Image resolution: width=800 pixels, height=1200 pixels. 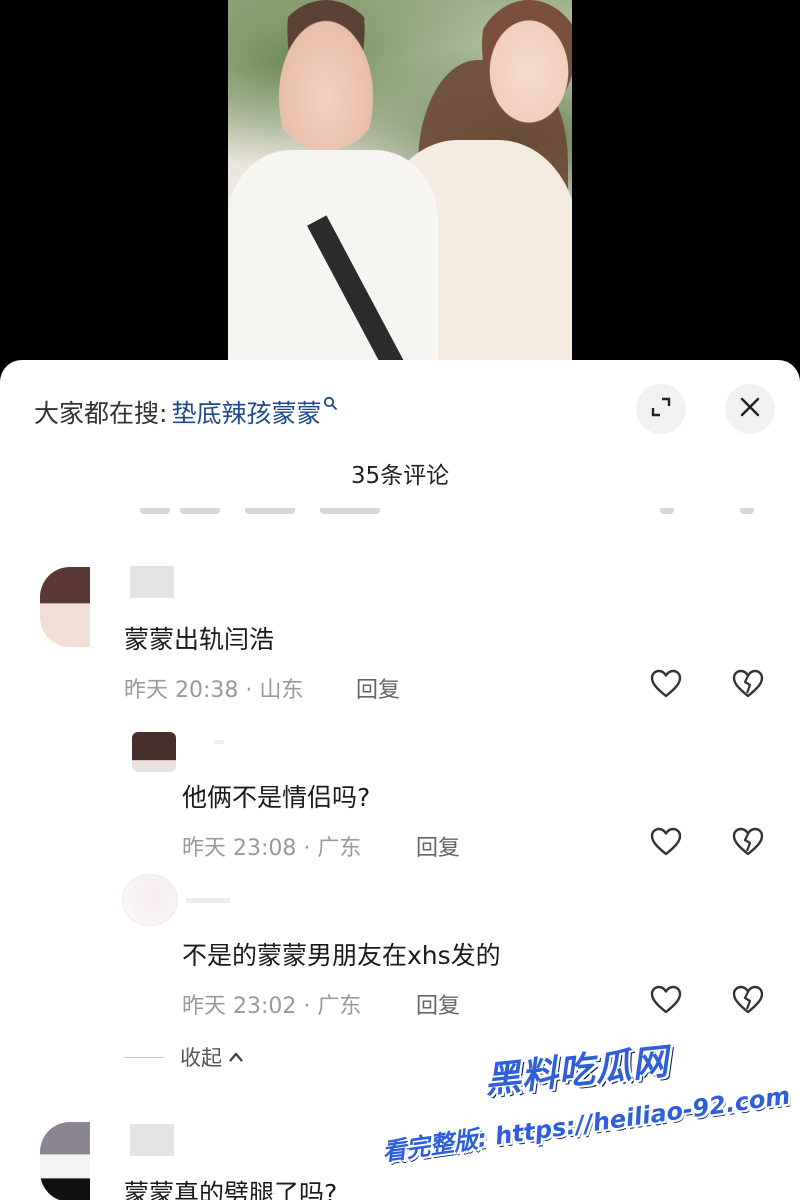 What do you see at coordinates (236, 1057) in the screenshot?
I see `chevron-up-icon` at bounding box center [236, 1057].